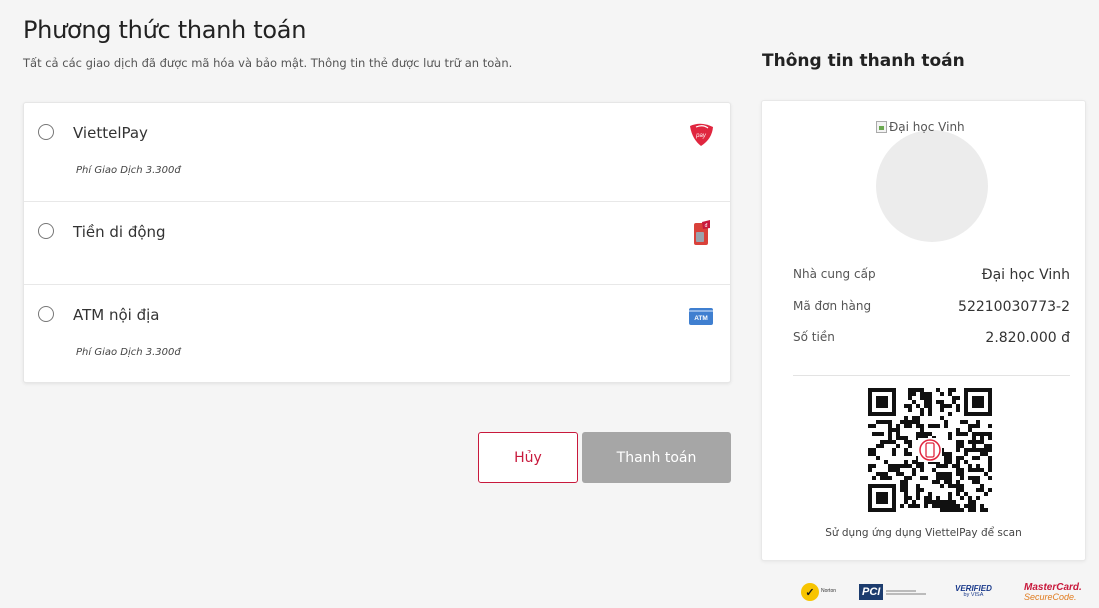 This screenshot has height=608, width=1099. What do you see at coordinates (165, 30) in the screenshot?
I see `page-title: Phương thức thanh toán` at bounding box center [165, 30].